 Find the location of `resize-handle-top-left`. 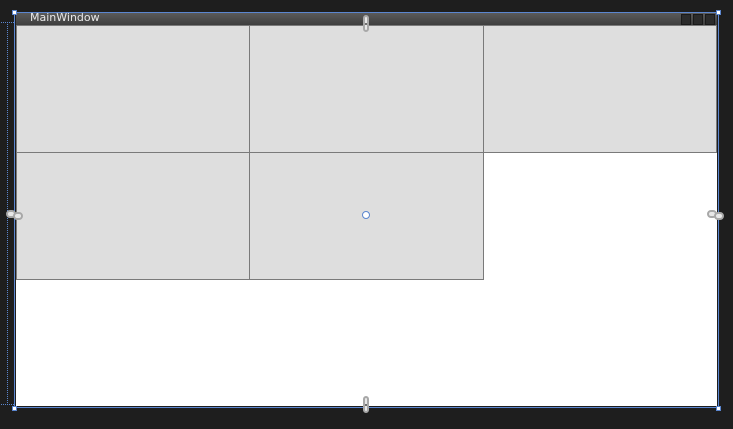

resize-handle-top-left is located at coordinates (14, 12).